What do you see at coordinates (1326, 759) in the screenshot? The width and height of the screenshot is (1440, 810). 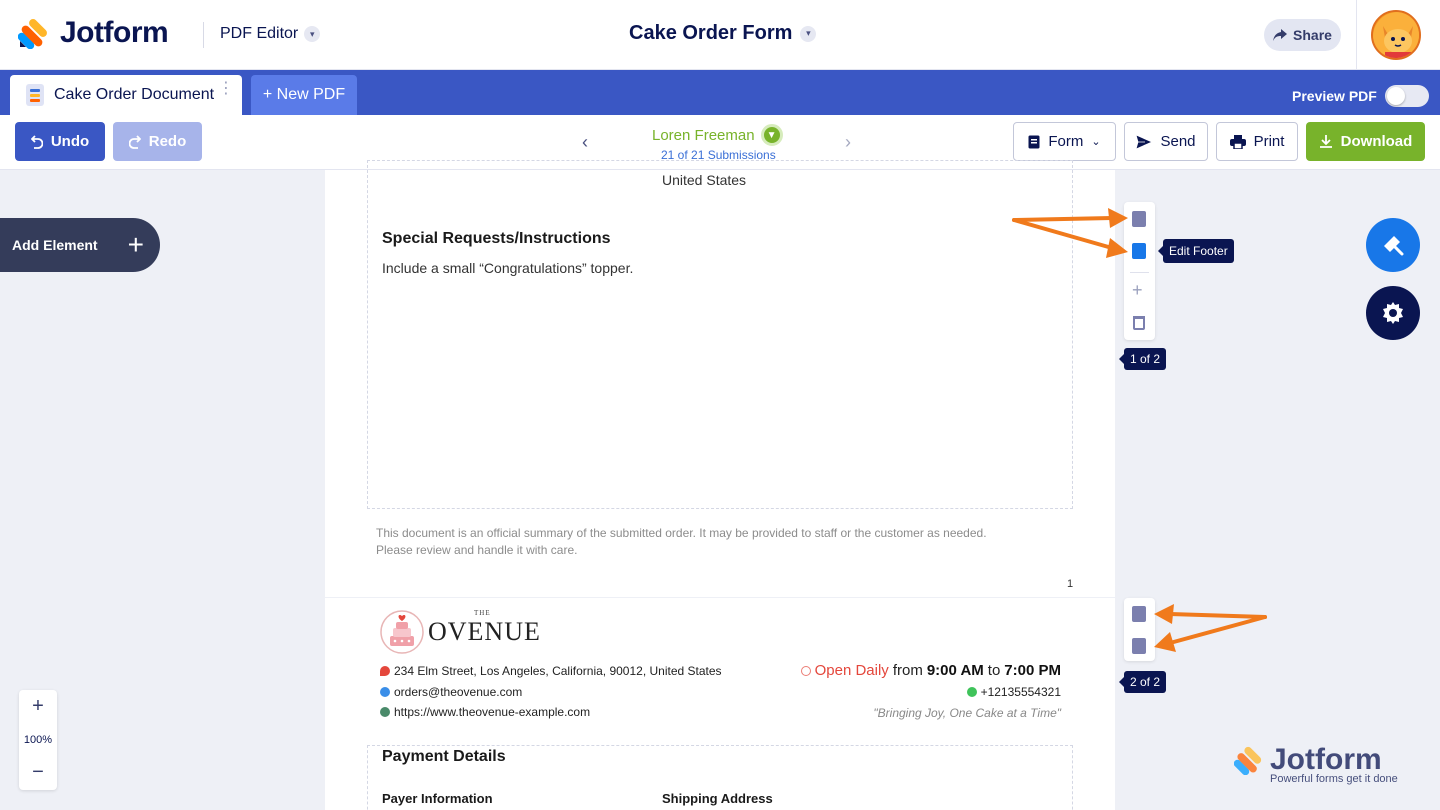 I see `watermark-brand: Jotform` at bounding box center [1326, 759].